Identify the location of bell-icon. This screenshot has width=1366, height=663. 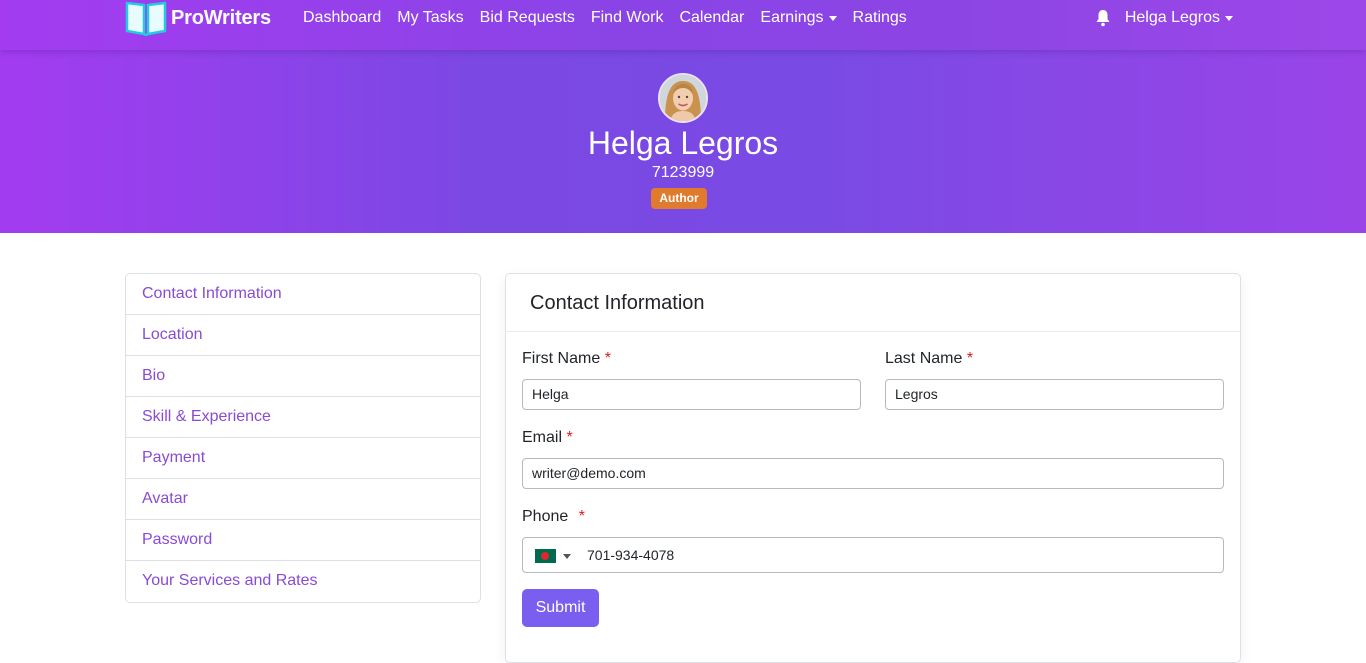
(1103, 18).